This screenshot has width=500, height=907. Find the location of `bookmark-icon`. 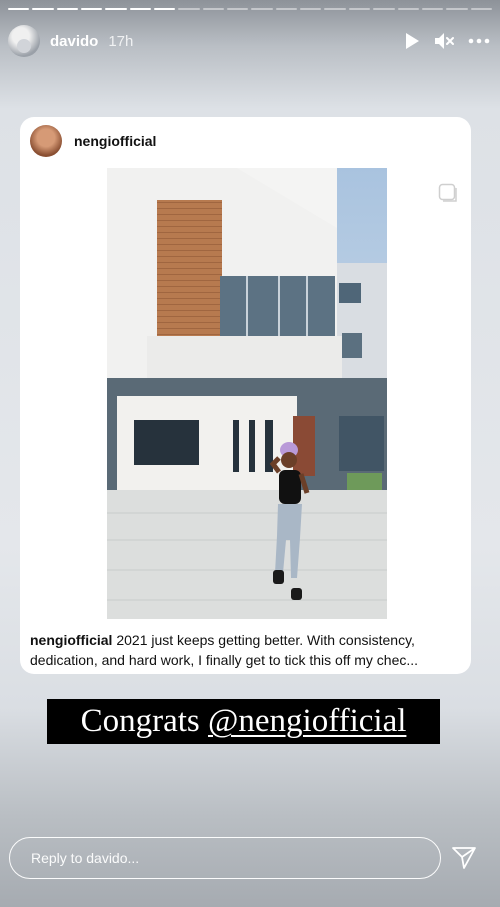

bookmark-icon is located at coordinates (448, 195).